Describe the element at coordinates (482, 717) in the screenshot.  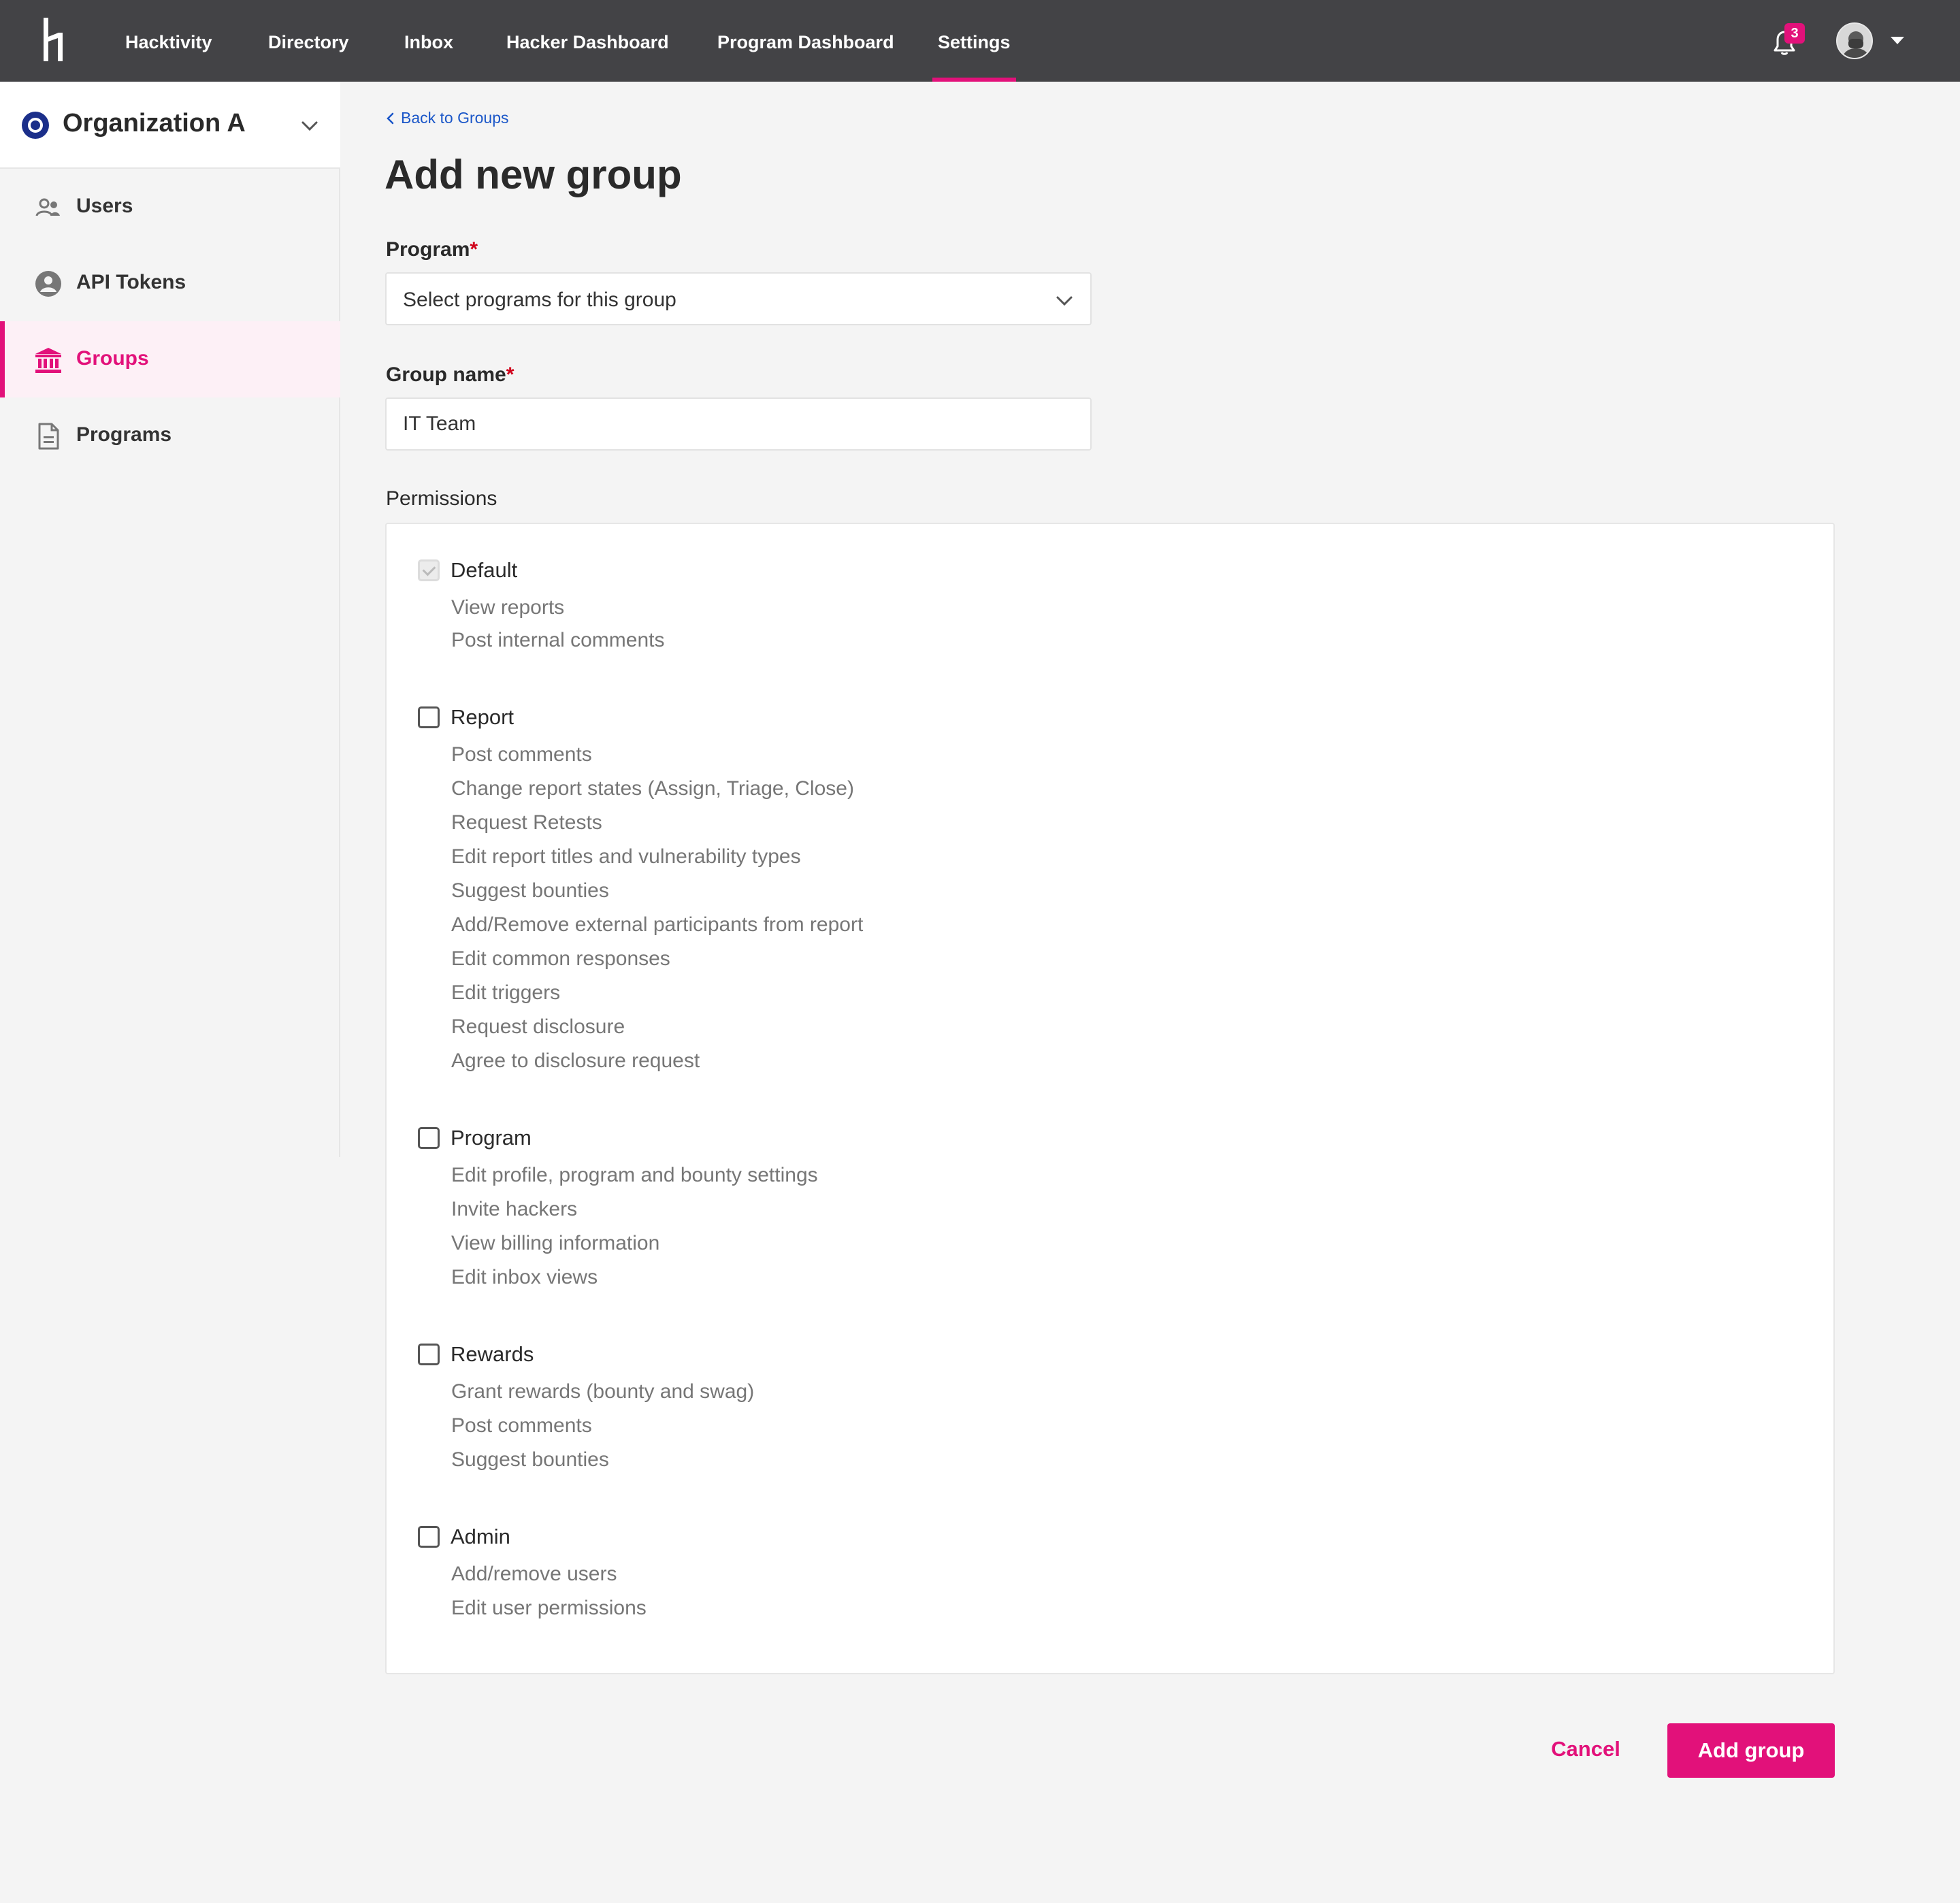
I see `permission-group-title: Report` at that location.